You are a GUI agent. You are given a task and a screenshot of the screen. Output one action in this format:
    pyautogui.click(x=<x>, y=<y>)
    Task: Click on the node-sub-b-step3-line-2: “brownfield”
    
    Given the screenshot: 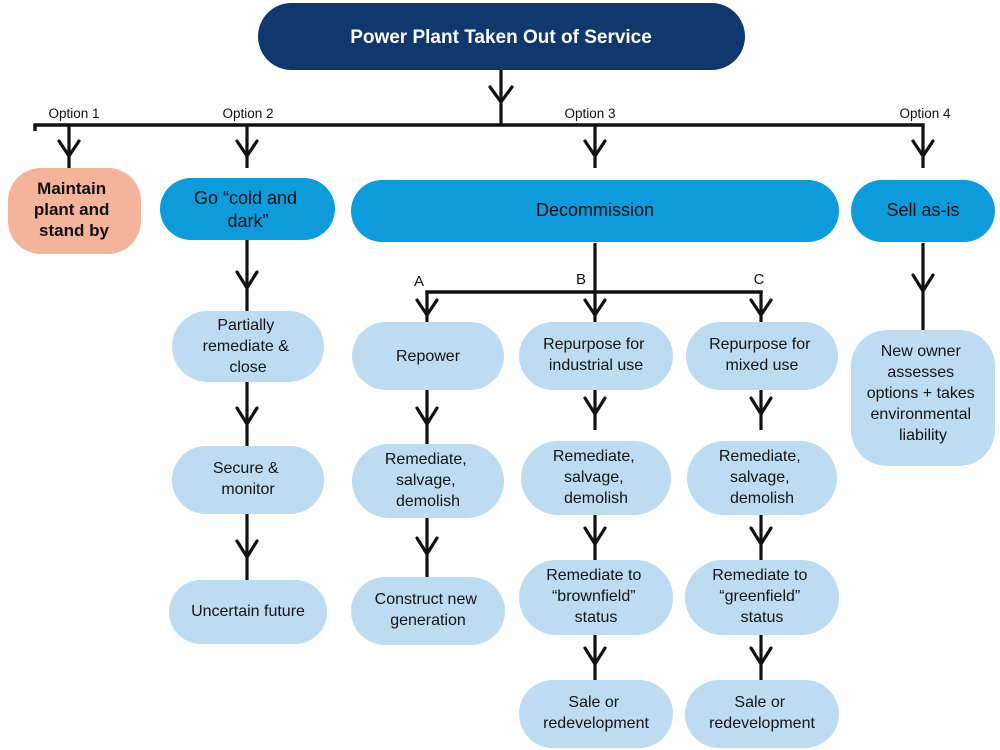 What is the action you would take?
    pyautogui.click(x=594, y=596)
    